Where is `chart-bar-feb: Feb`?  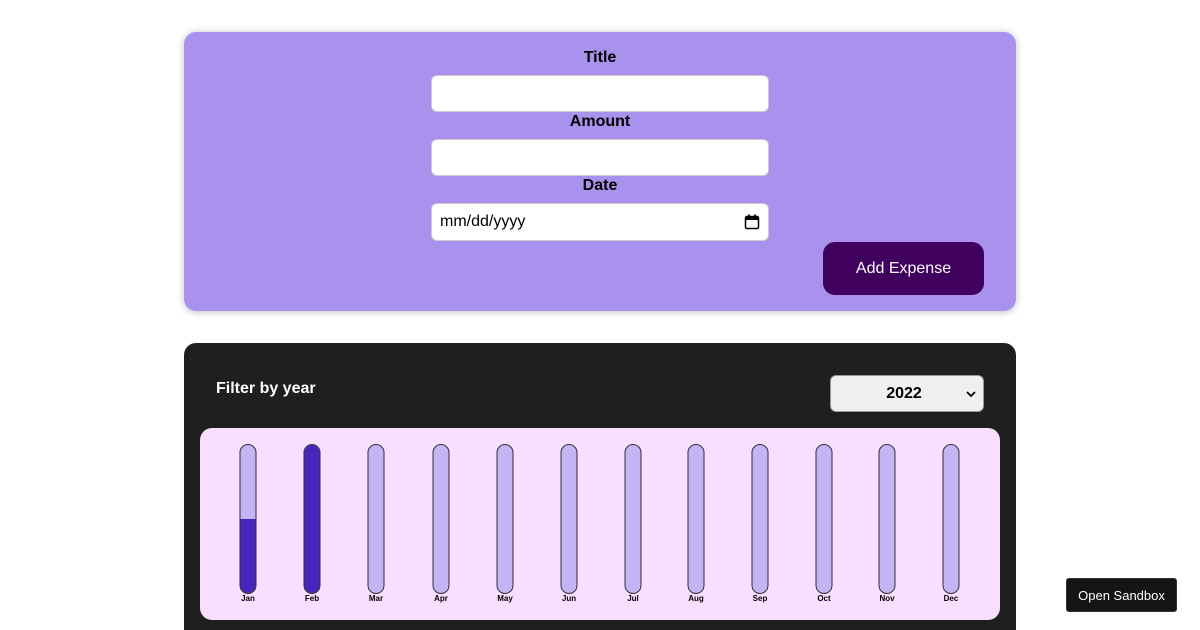 chart-bar-feb: Feb is located at coordinates (312, 531).